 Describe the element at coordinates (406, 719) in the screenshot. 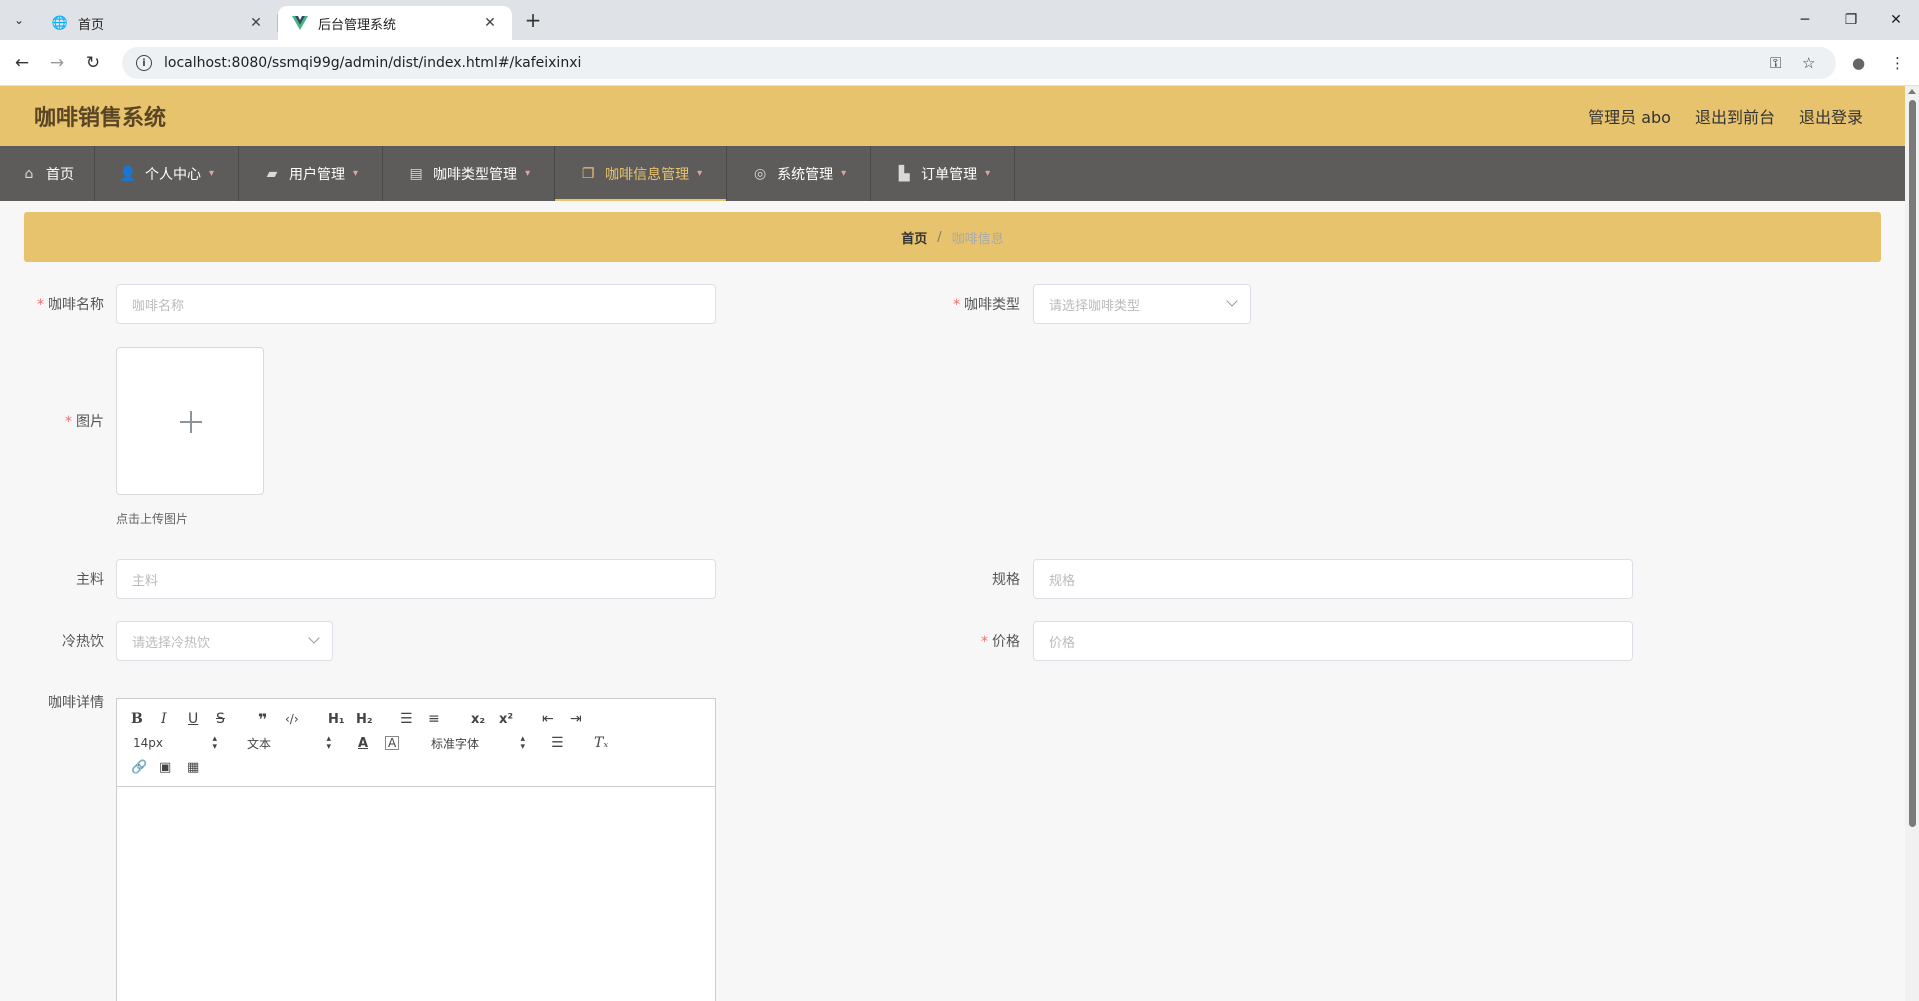

I see `ordered-list-icon: ☰` at that location.